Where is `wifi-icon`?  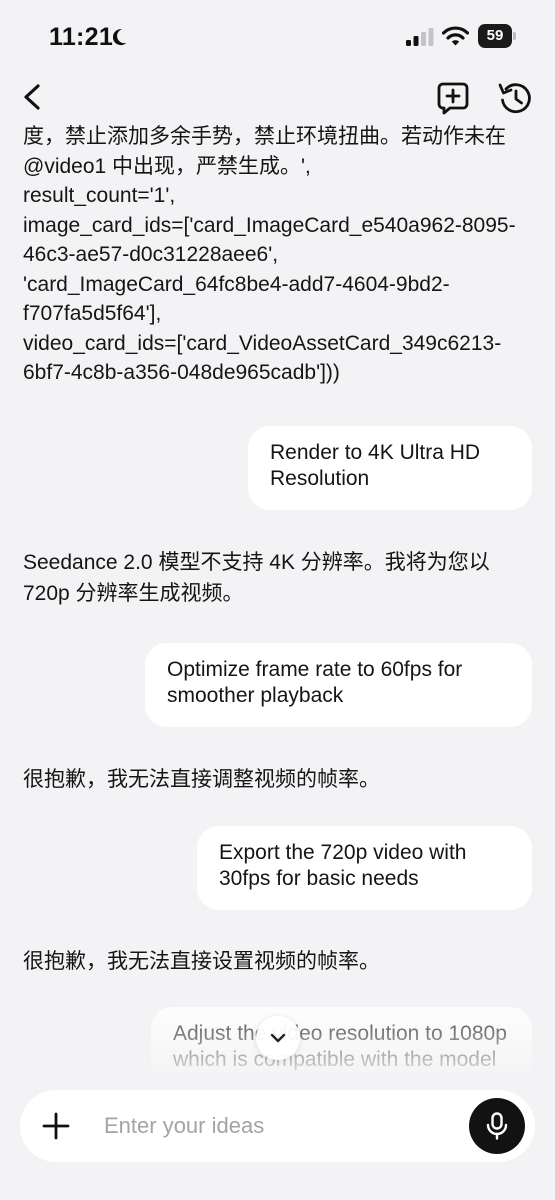 wifi-icon is located at coordinates (455, 36).